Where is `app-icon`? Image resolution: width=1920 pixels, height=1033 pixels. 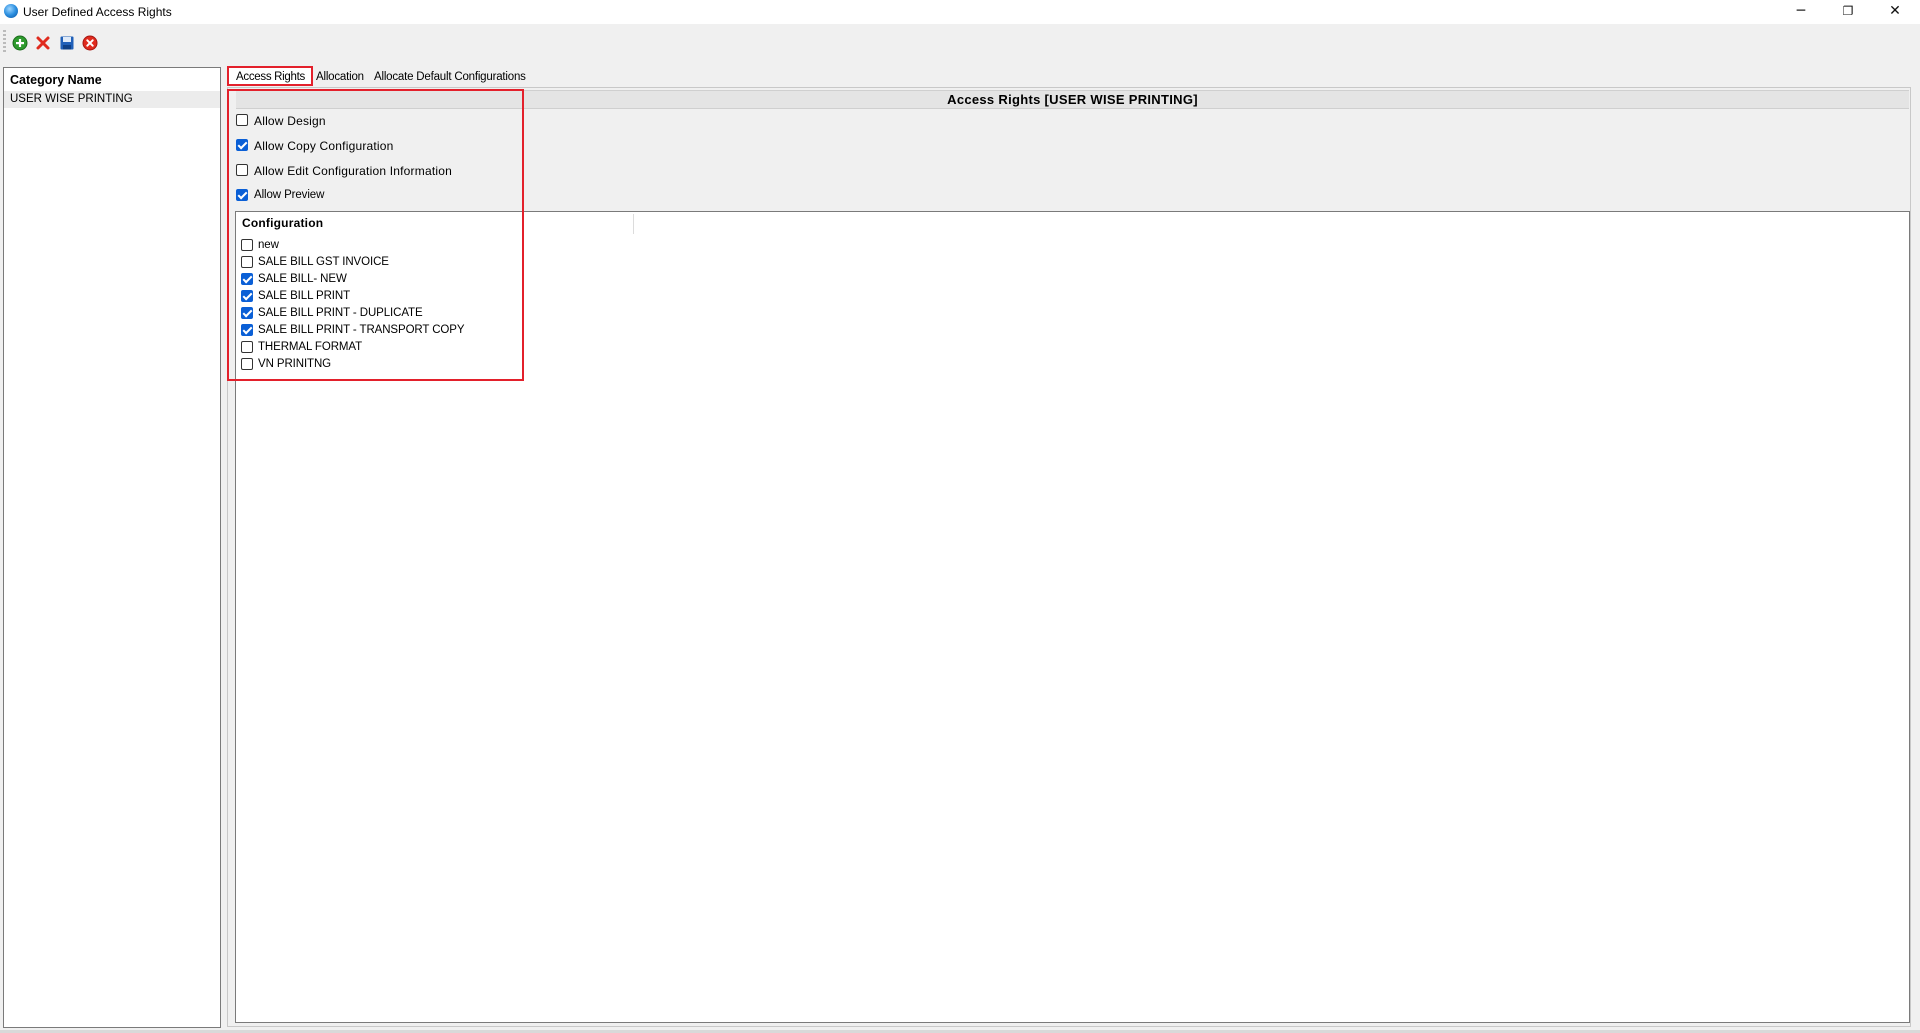
app-icon is located at coordinates (11, 11).